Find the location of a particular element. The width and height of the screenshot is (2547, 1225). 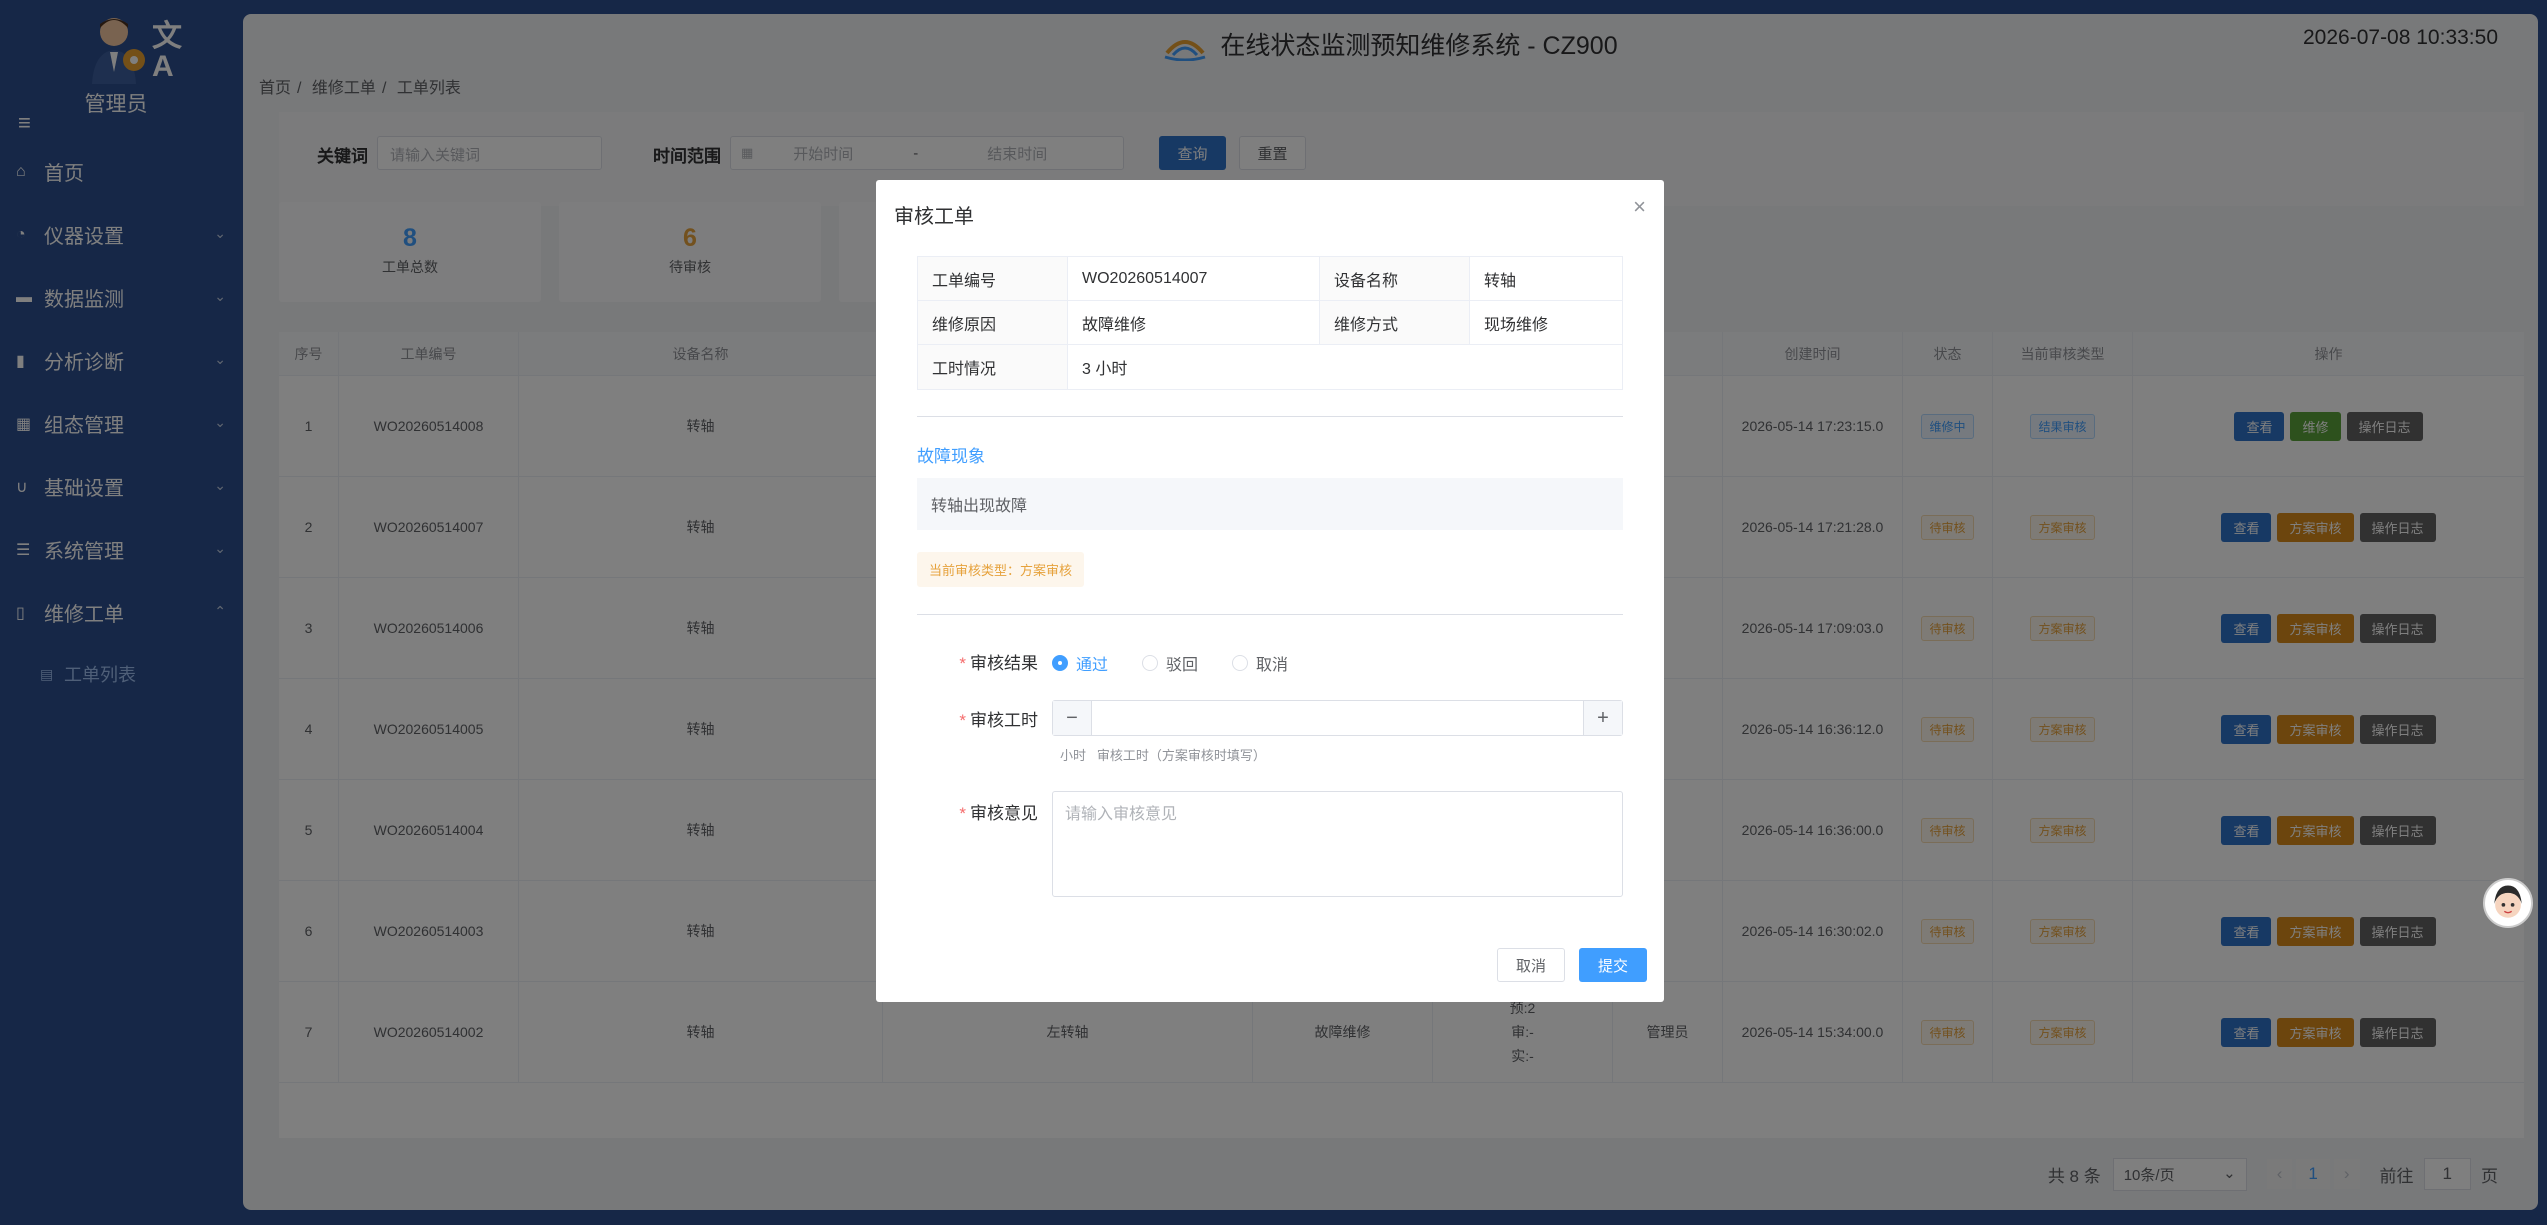

cancel-button: 取消 is located at coordinates (1531, 965).